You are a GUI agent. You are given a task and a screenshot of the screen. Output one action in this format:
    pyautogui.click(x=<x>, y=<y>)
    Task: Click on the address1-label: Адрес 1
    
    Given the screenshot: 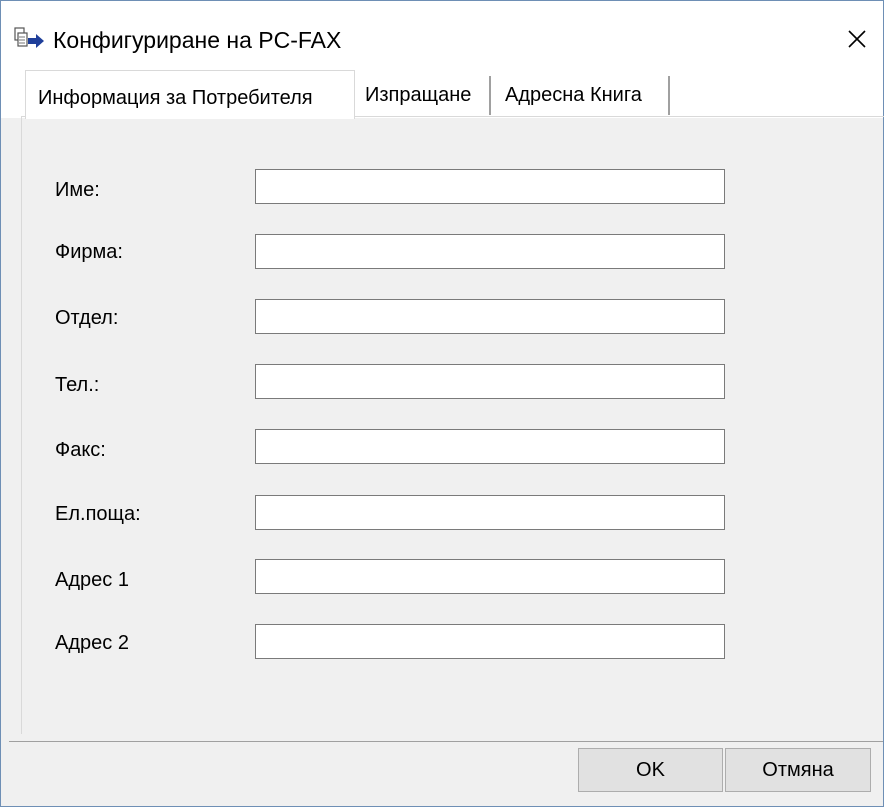 What is the action you would take?
    pyautogui.click(x=92, y=580)
    